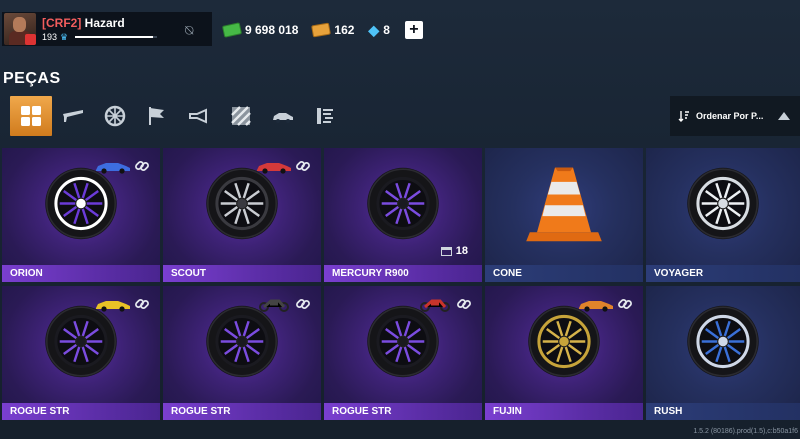 The height and width of the screenshot is (439, 800). Describe the element at coordinates (784, 116) in the screenshot. I see `chevron-up-icon` at that location.